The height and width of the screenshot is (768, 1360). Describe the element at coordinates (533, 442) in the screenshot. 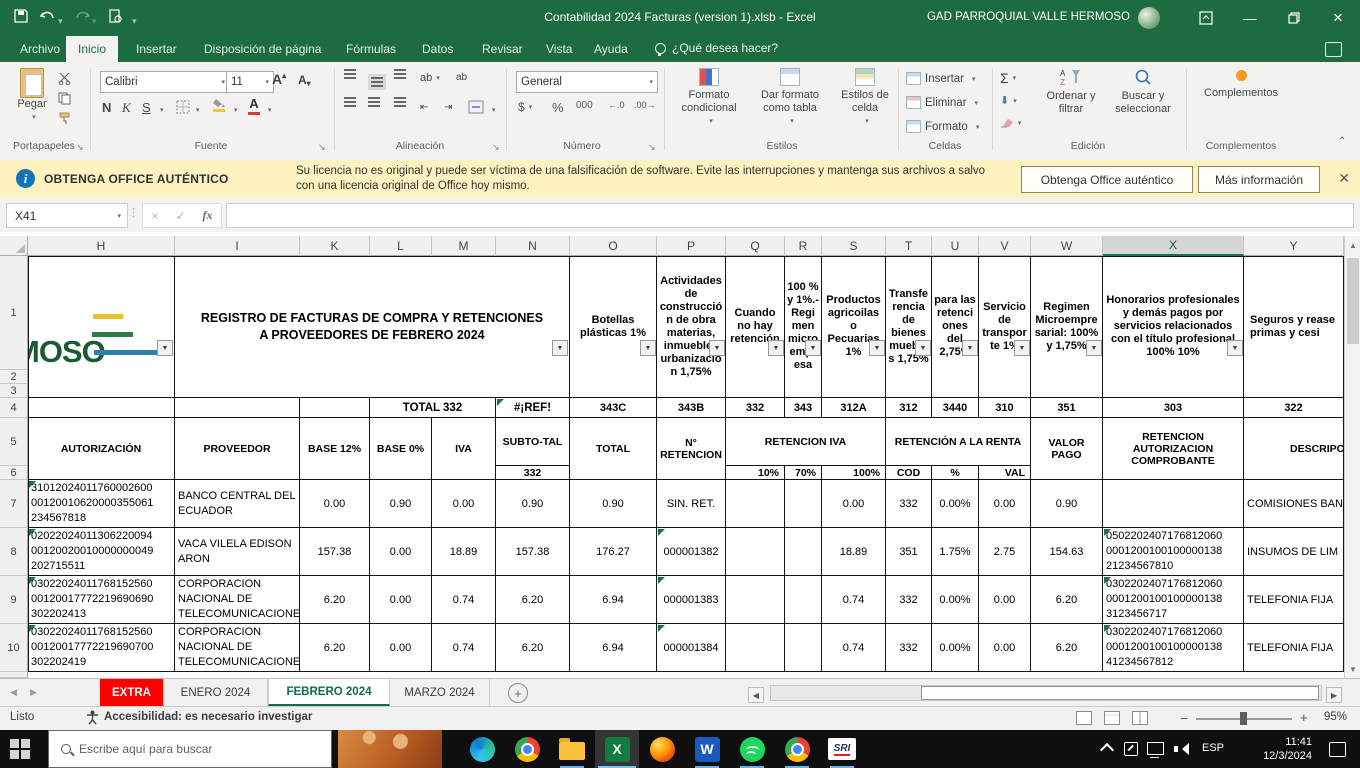

I see `header-subtotal: SUBTO-TAL` at that location.